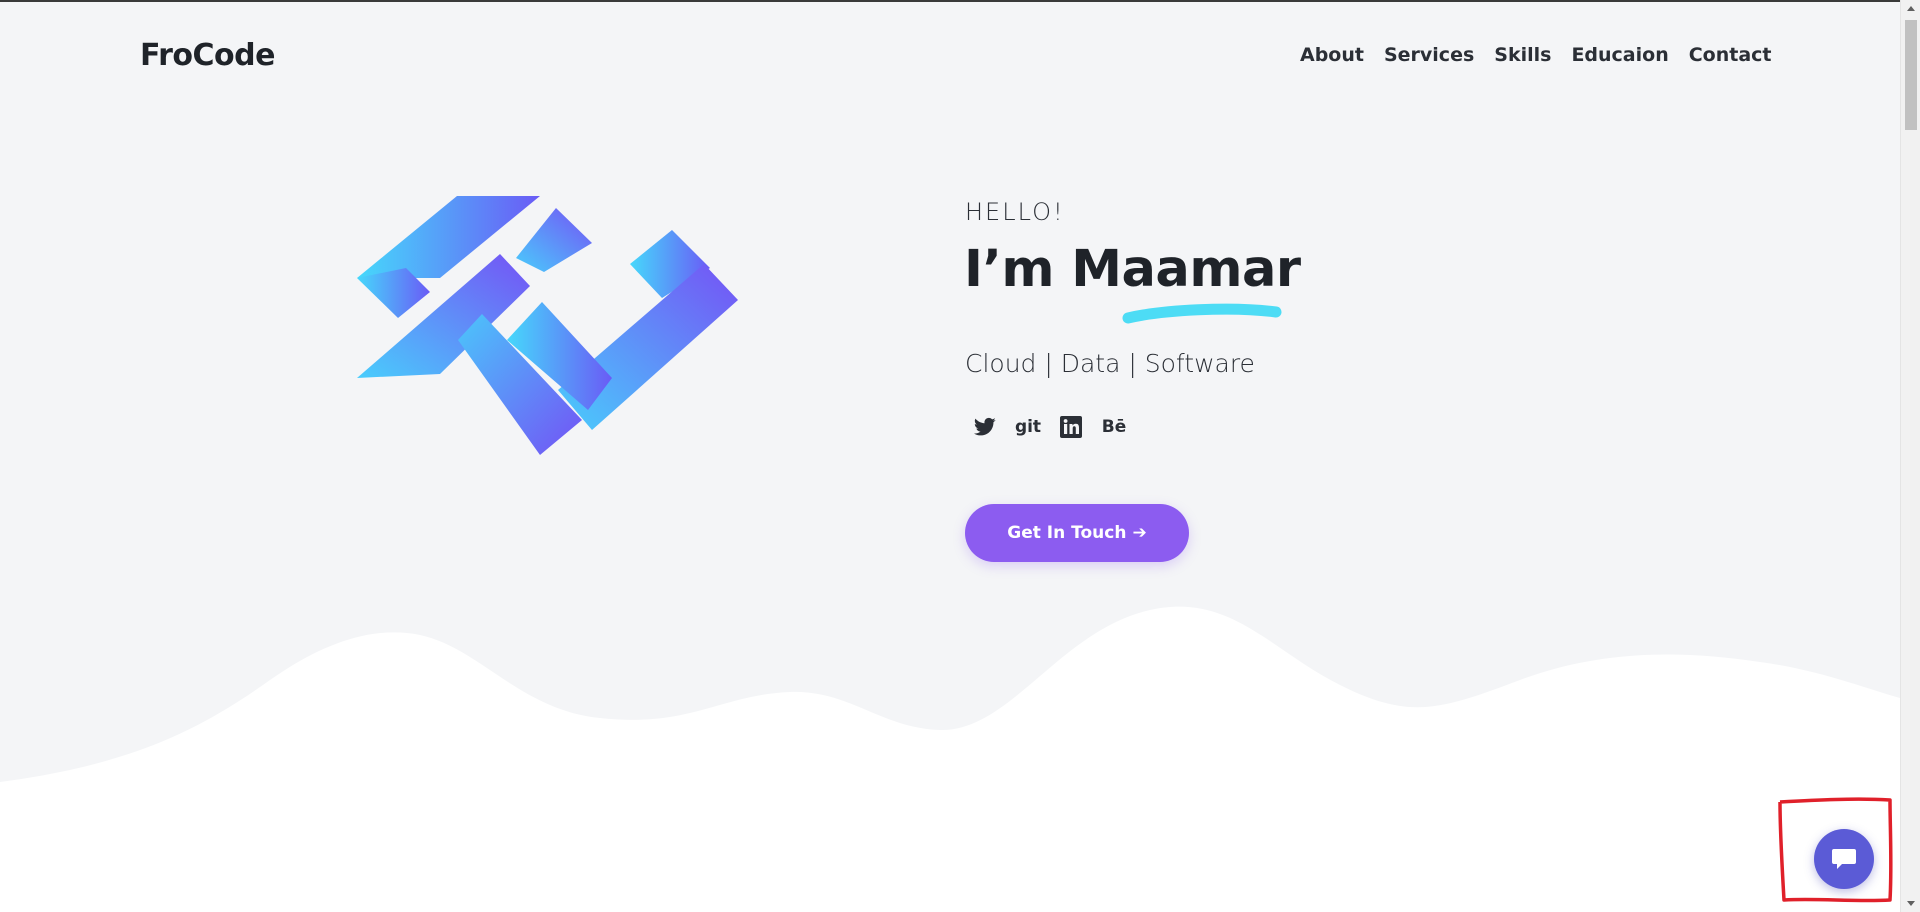 Image resolution: width=1920 pixels, height=912 pixels. I want to click on arrow-right-icon: ➔, so click(1139, 533).